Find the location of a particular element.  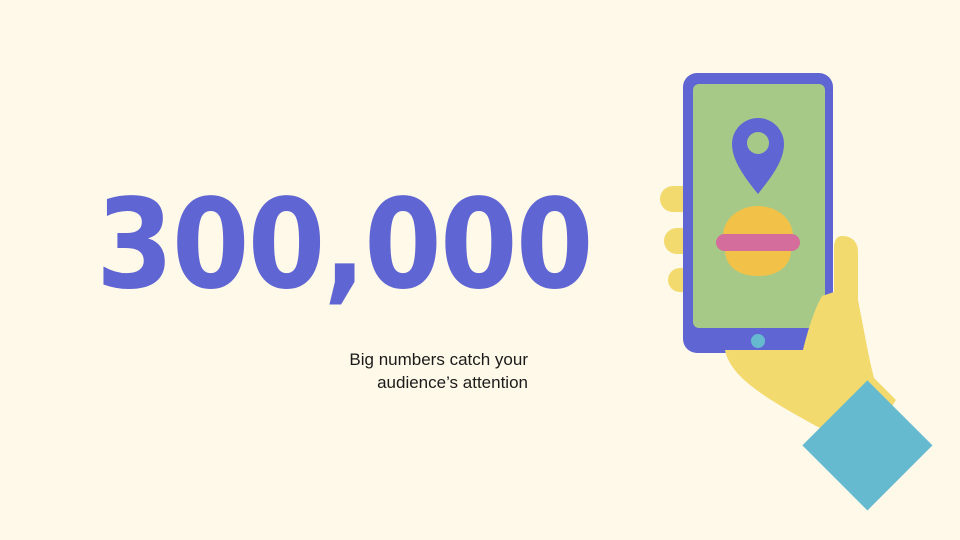

big-number: 300,000 is located at coordinates (345, 245).